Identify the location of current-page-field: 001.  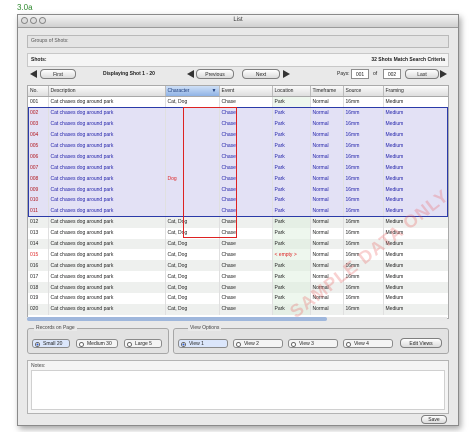
(360, 74).